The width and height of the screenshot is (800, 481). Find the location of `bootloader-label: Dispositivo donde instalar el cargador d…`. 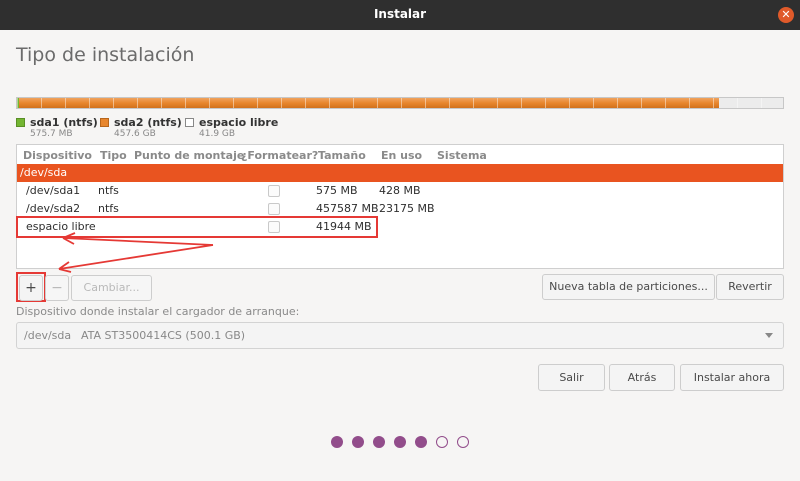

bootloader-label: Dispositivo donde instalar el cargador d… is located at coordinates (158, 311).